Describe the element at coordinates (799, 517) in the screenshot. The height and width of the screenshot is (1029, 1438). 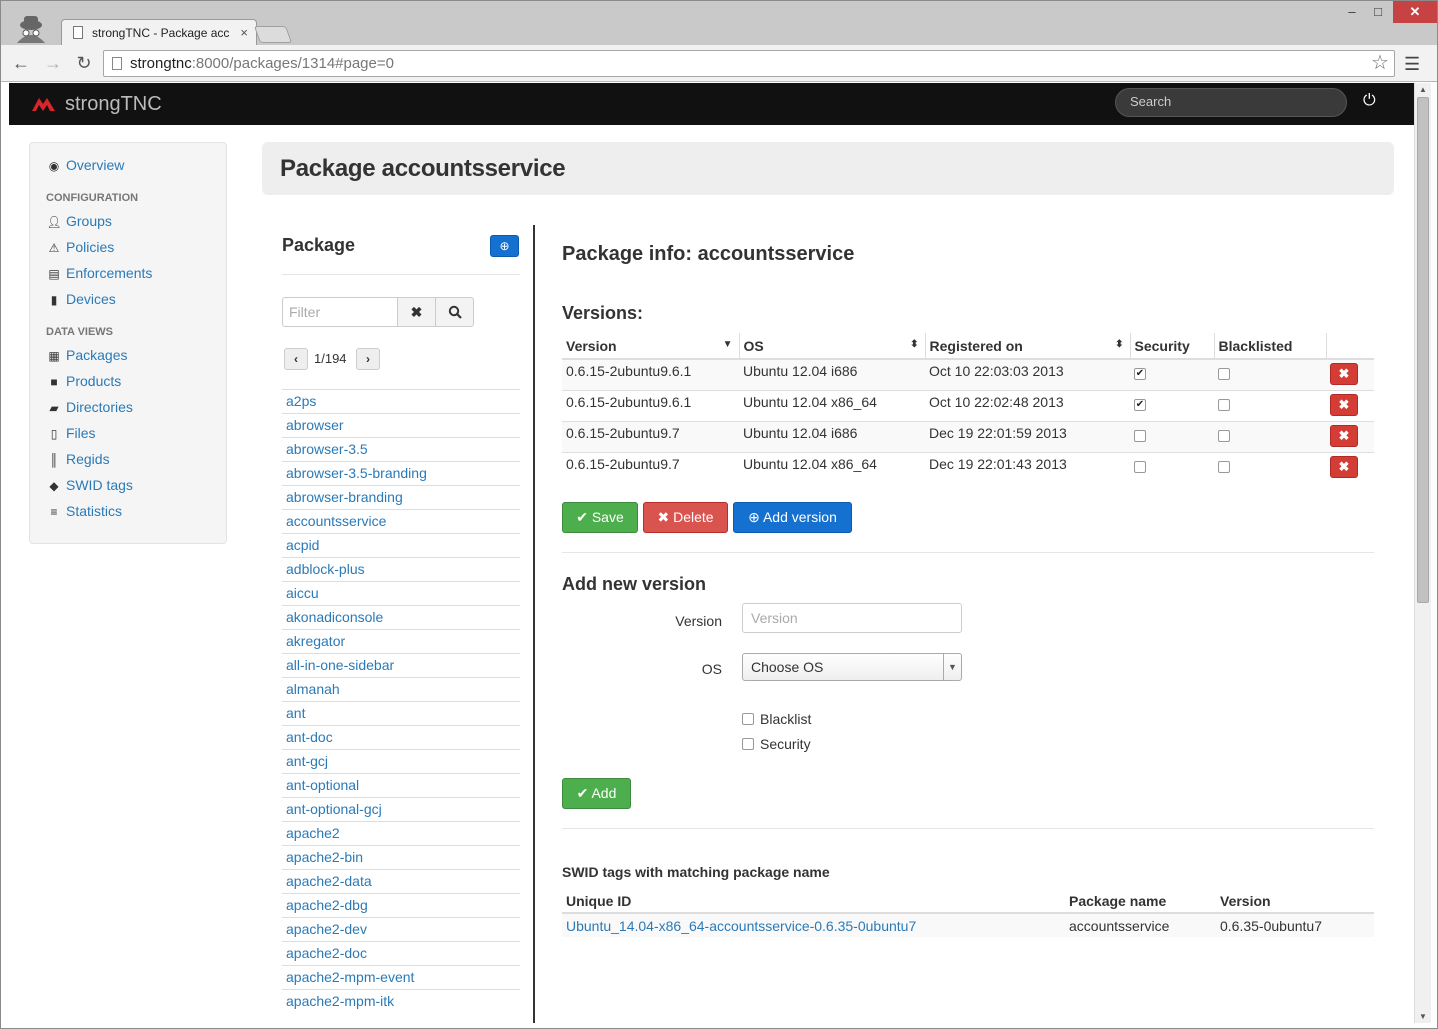
I see `add-version-label: Add version` at that location.